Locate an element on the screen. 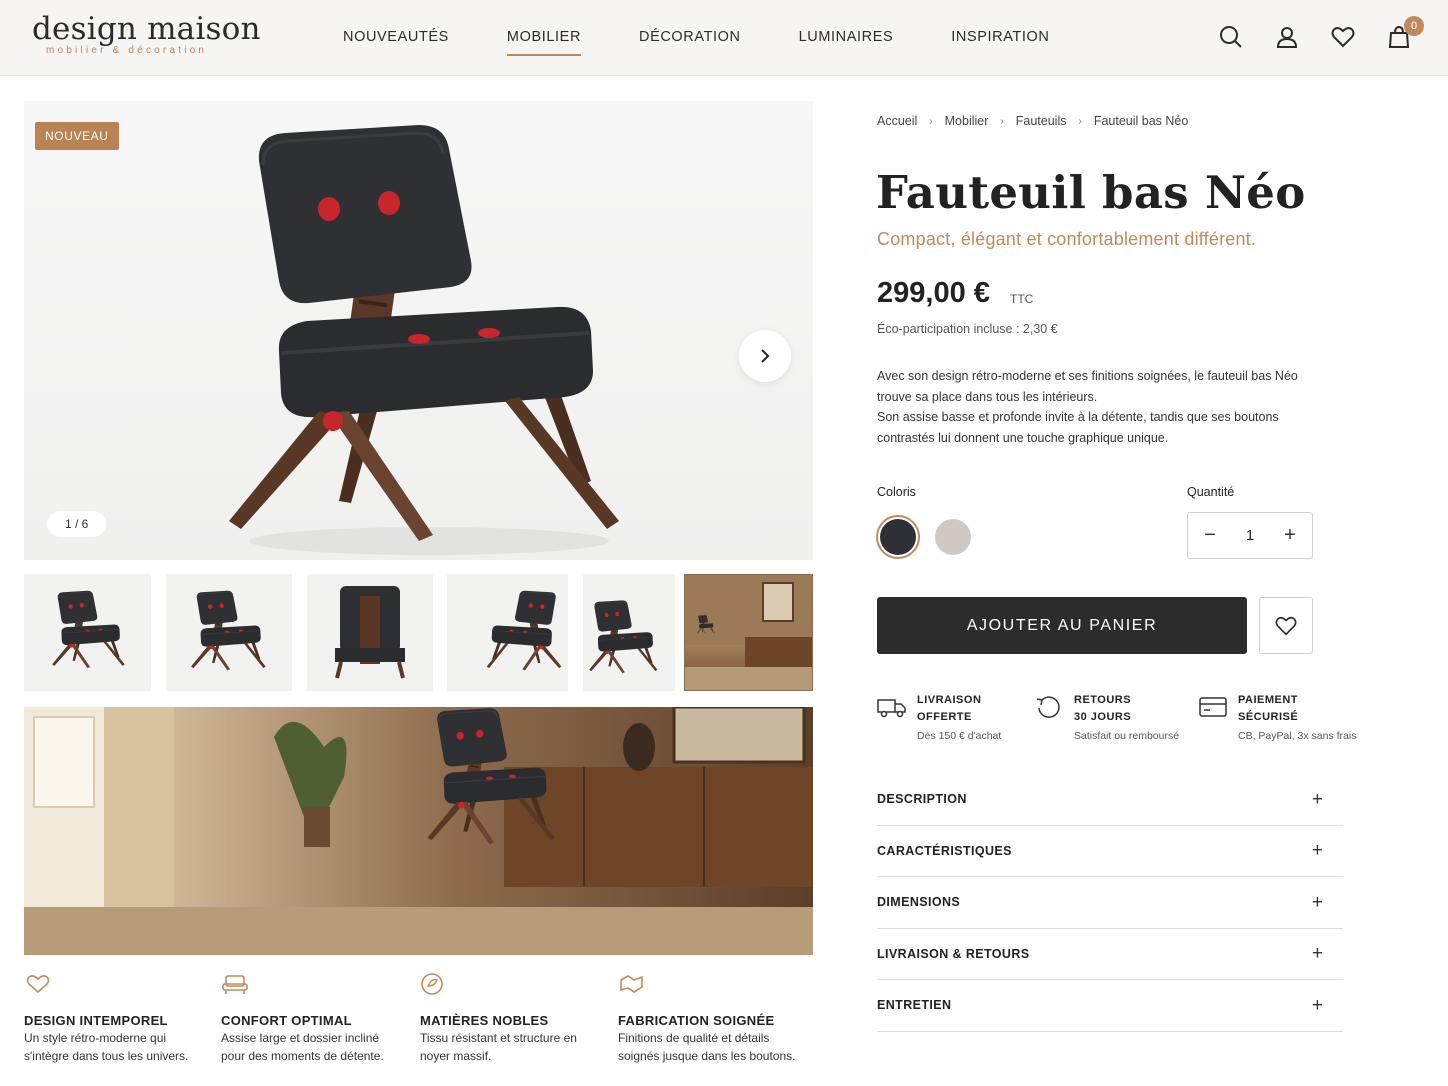 The height and width of the screenshot is (1086, 1448). accordion-label: DIMENSIONS is located at coordinates (919, 902).